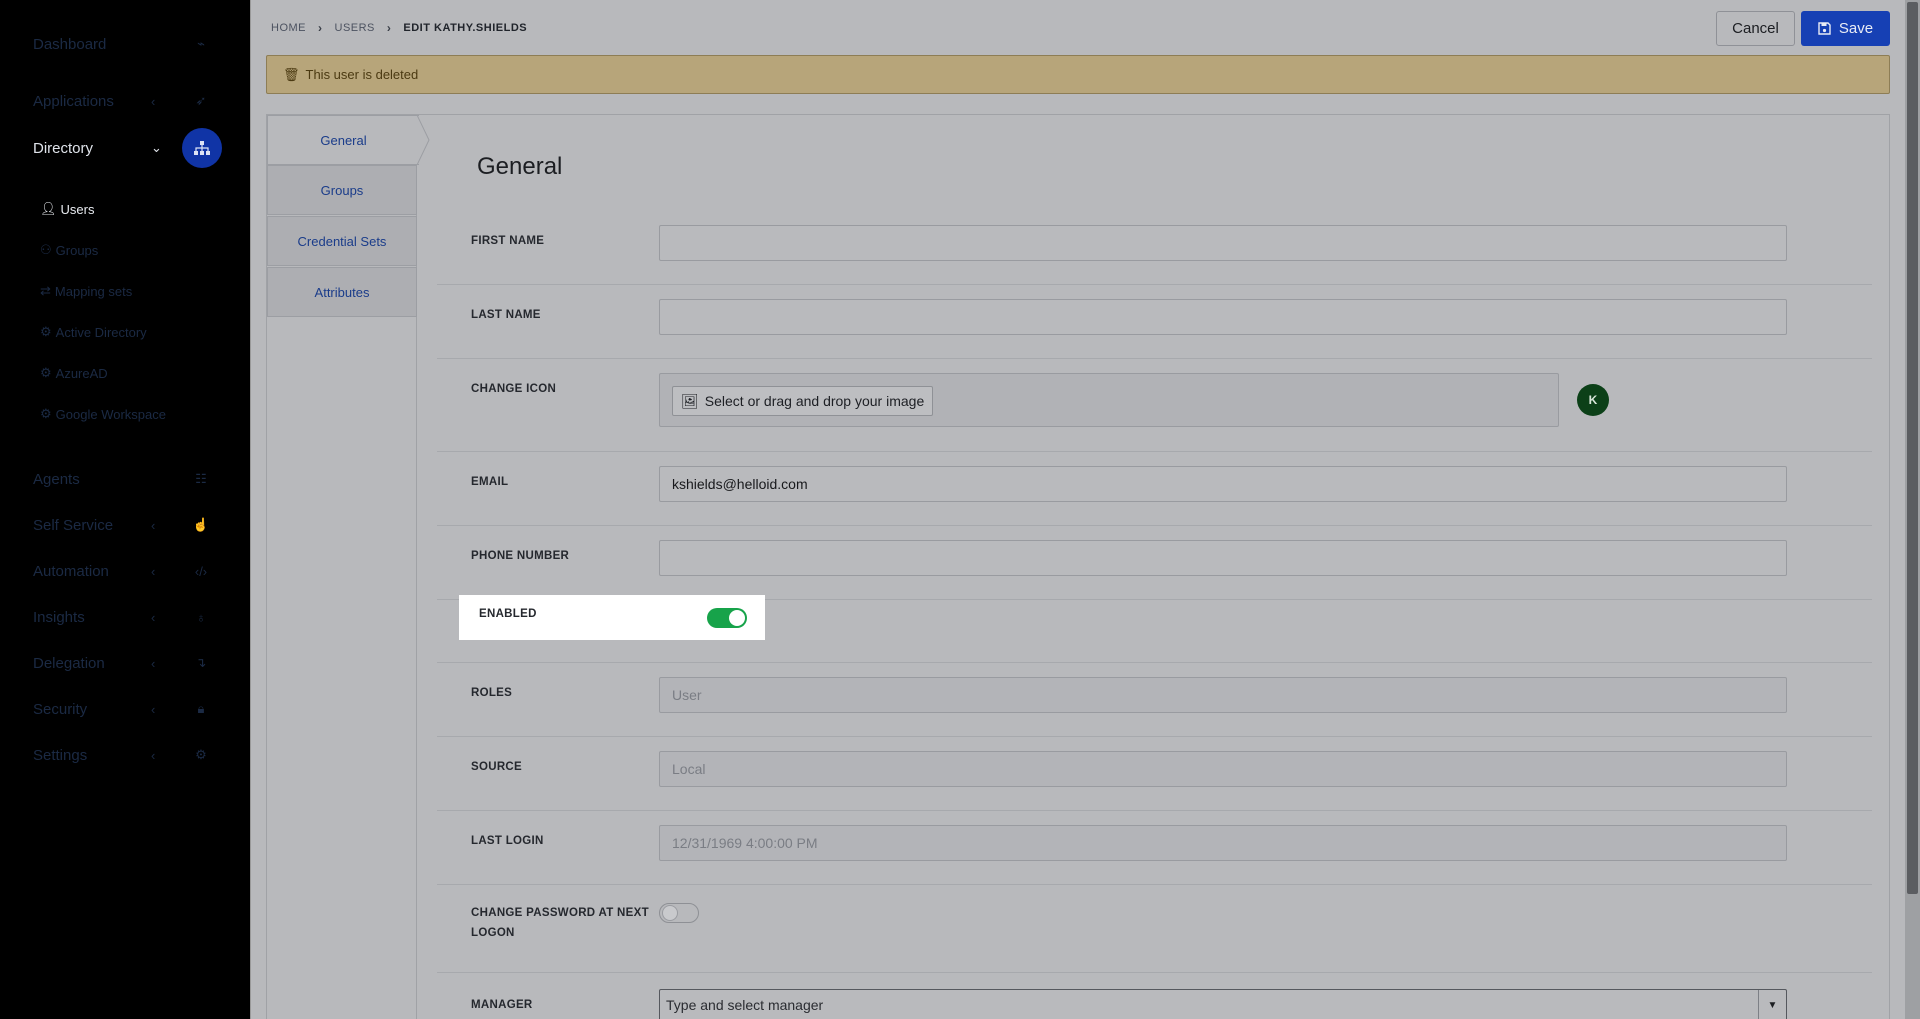 This screenshot has width=1920, height=1019. I want to click on email-input: kshields@helloid.com, so click(1223, 484).